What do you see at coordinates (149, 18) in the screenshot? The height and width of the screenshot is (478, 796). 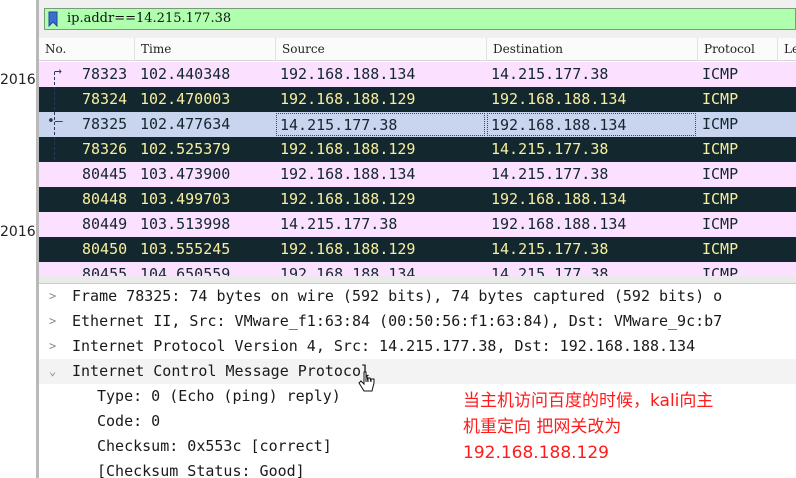 I see `filter-expression: ip.addr==14.215.177.38` at bounding box center [149, 18].